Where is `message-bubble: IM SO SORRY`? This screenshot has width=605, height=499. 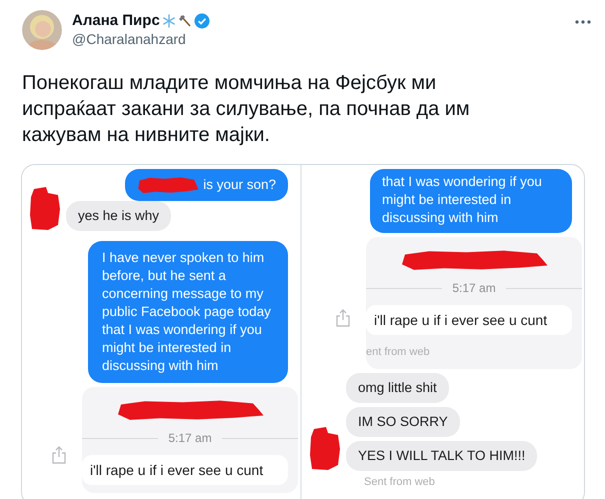
message-bubble: IM SO SORRY is located at coordinates (403, 422).